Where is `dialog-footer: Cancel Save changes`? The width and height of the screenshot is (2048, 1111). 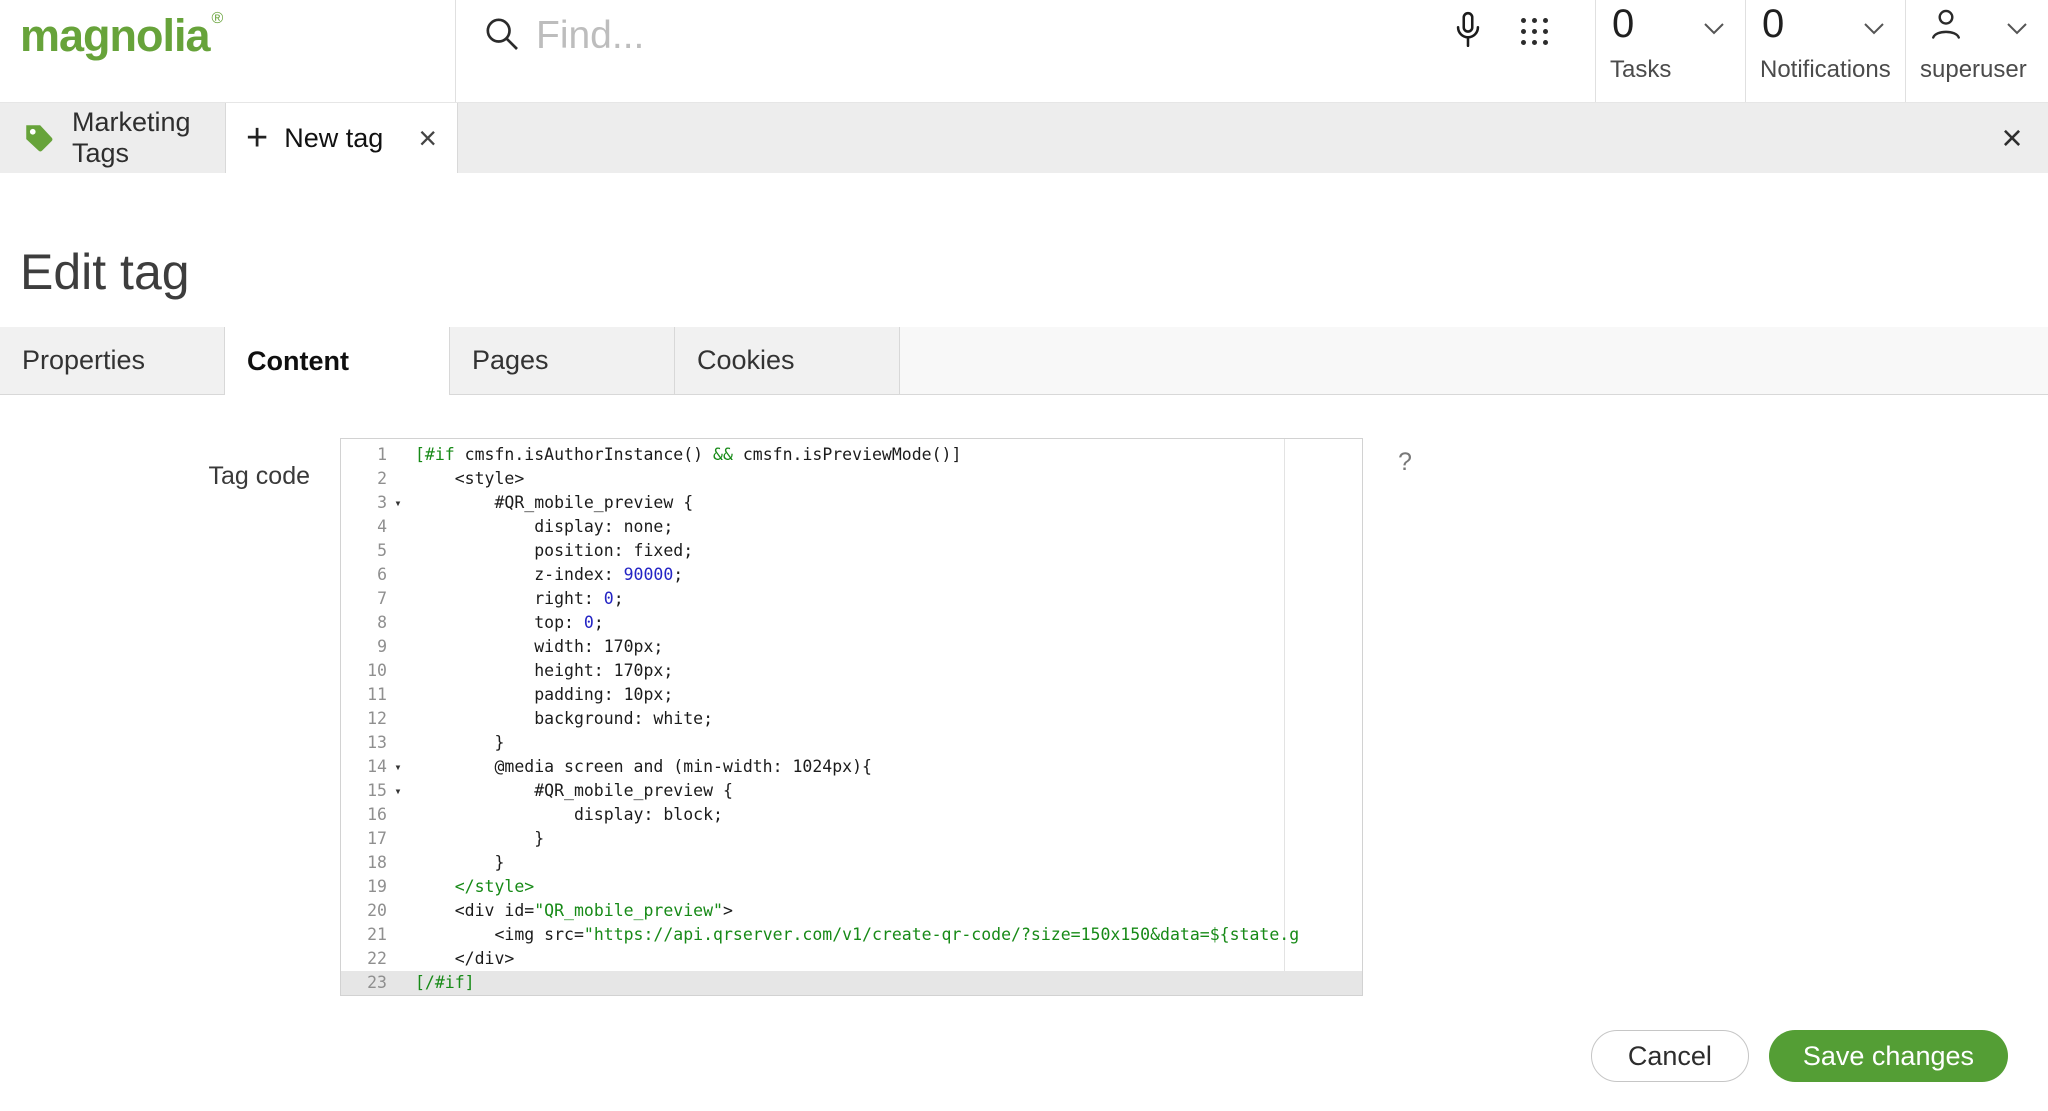 dialog-footer: Cancel Save changes is located at coordinates (1799, 1056).